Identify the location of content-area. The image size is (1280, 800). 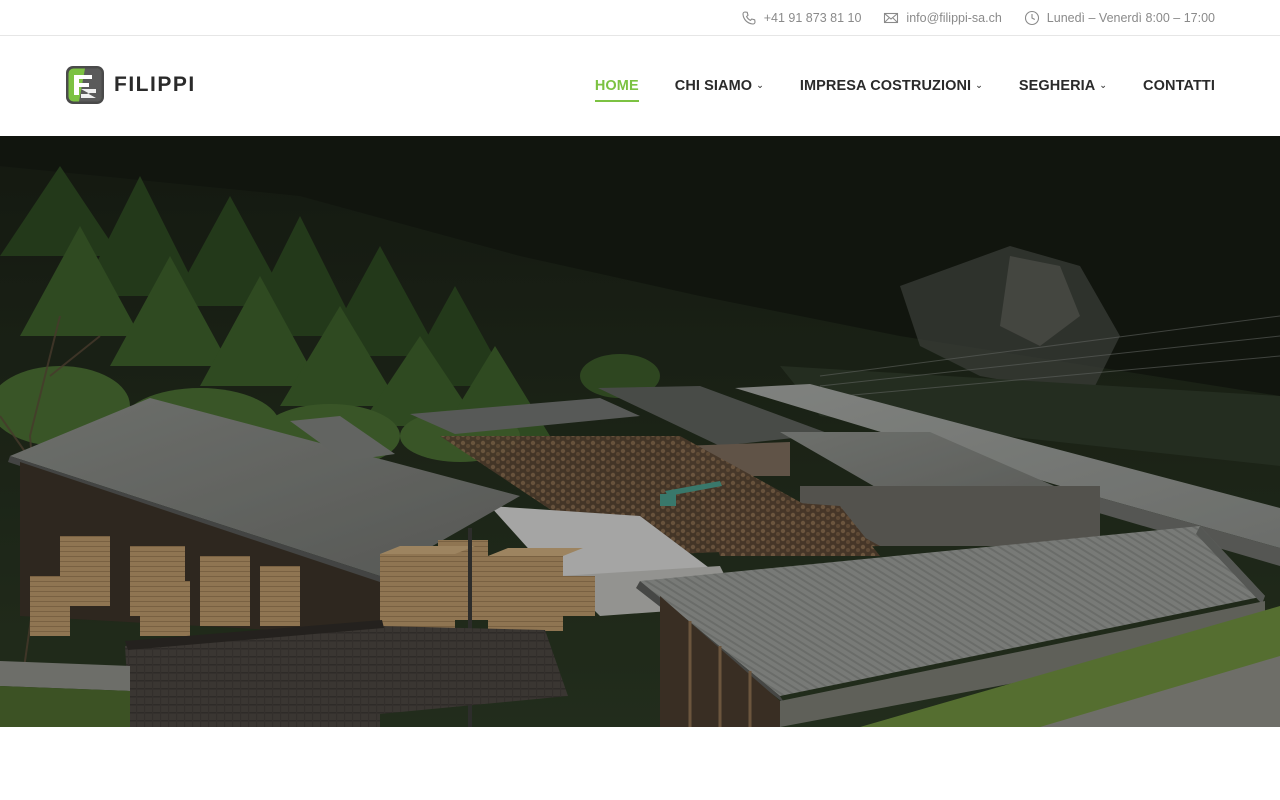
(640, 763).